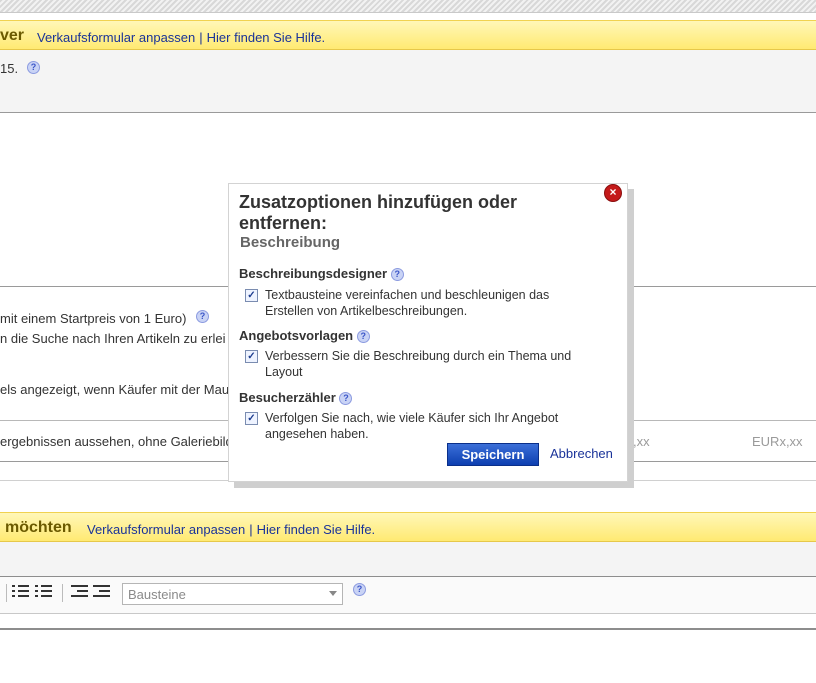  Describe the element at coordinates (93, 318) in the screenshot. I see `text-fragment-startpreis: mit einem Startpreis von 1 Euro)` at that location.